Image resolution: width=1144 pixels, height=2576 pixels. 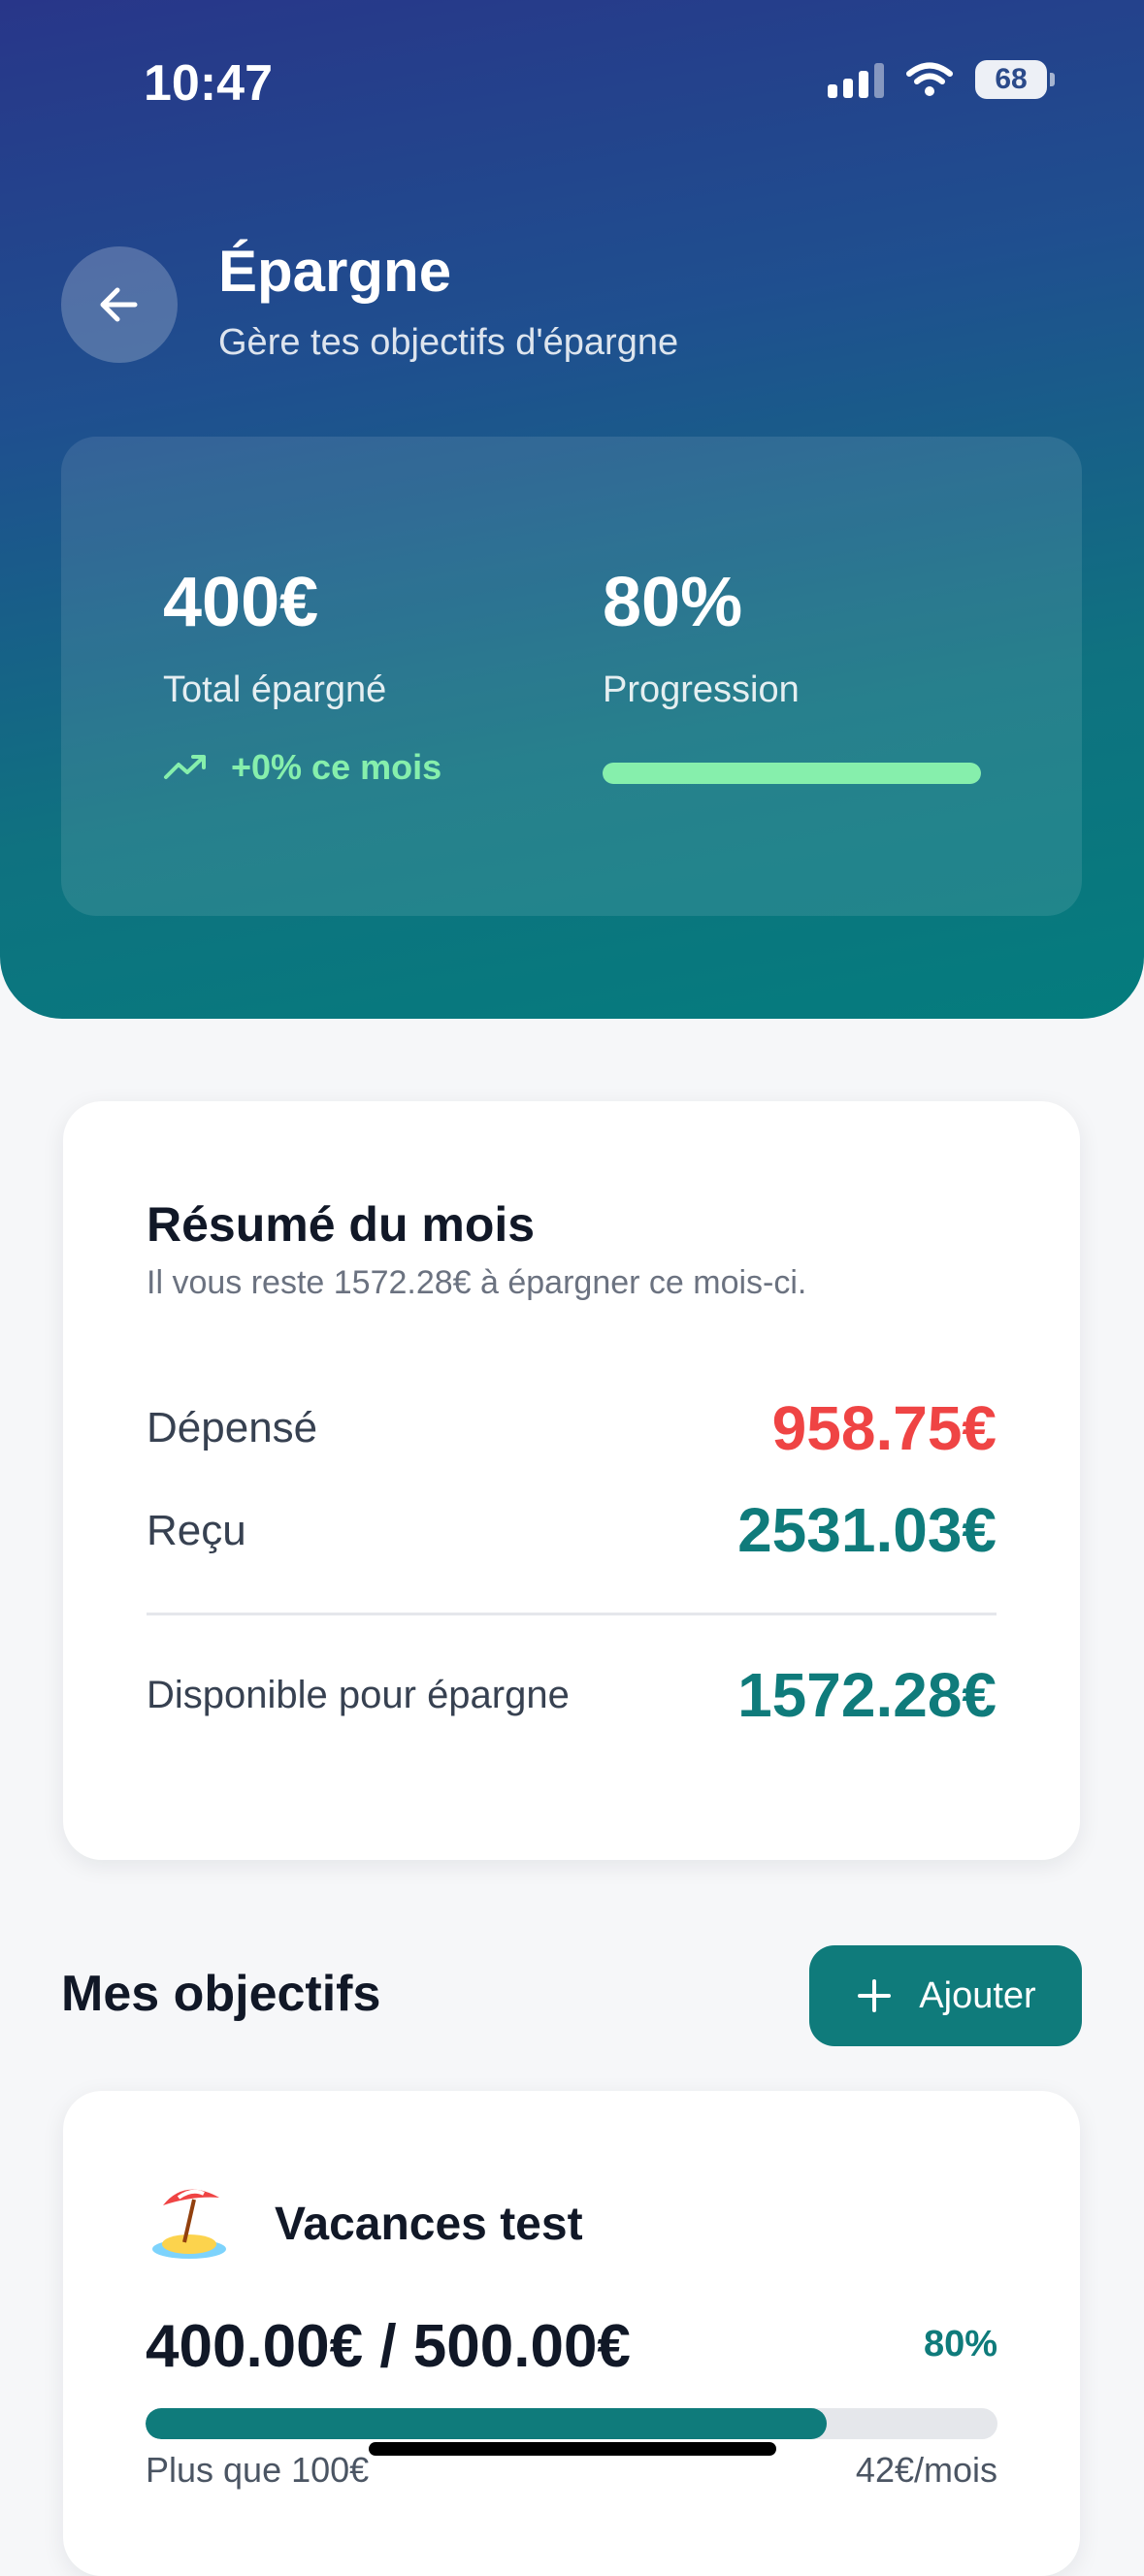 I want to click on spent-label: Dépensé, so click(x=232, y=1428).